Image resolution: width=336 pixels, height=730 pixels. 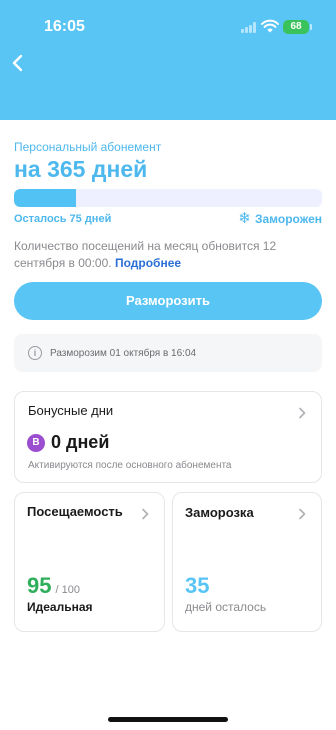 I want to click on bonus-days-title: Бонусные дни, so click(x=71, y=410).